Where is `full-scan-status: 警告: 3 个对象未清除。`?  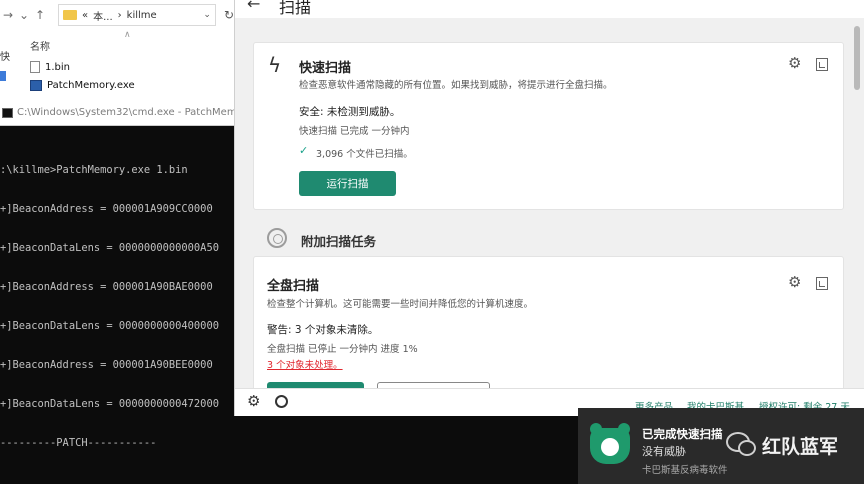
full-scan-status: 警告: 3 个对象未清除。 is located at coordinates (323, 330).